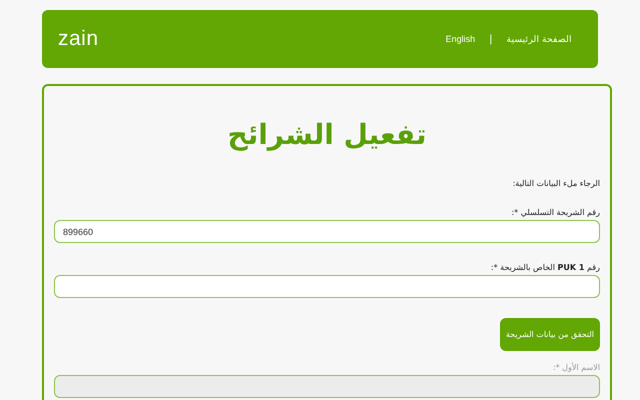  What do you see at coordinates (550, 334) in the screenshot?
I see `verify-button: التحقق من بيانات الشريحة` at bounding box center [550, 334].